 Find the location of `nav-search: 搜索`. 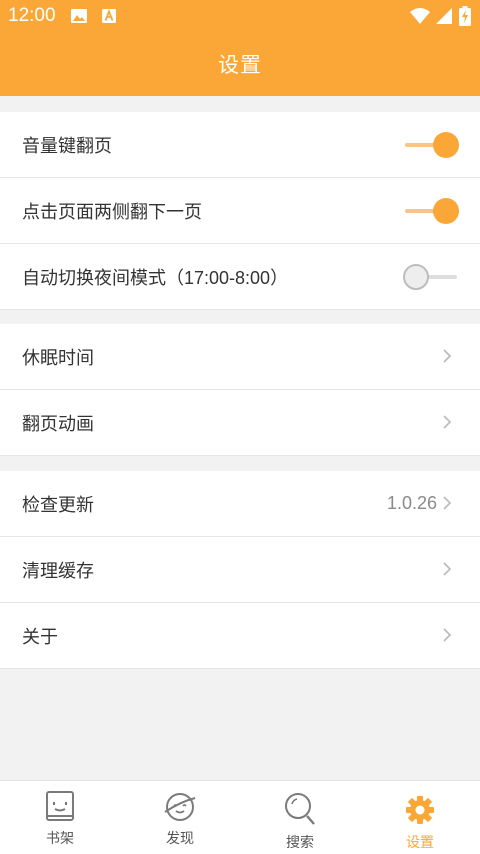

nav-search: 搜索 is located at coordinates (300, 817).